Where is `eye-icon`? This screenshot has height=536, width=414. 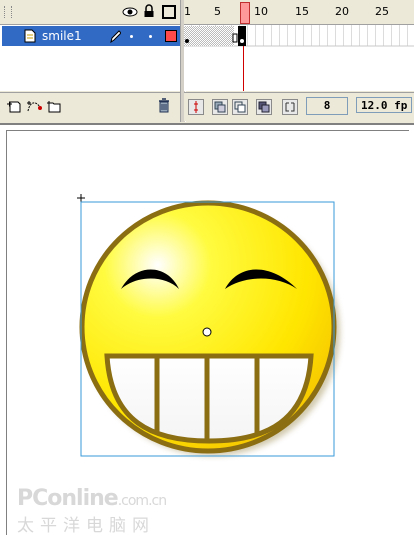
eye-icon is located at coordinates (130, 12).